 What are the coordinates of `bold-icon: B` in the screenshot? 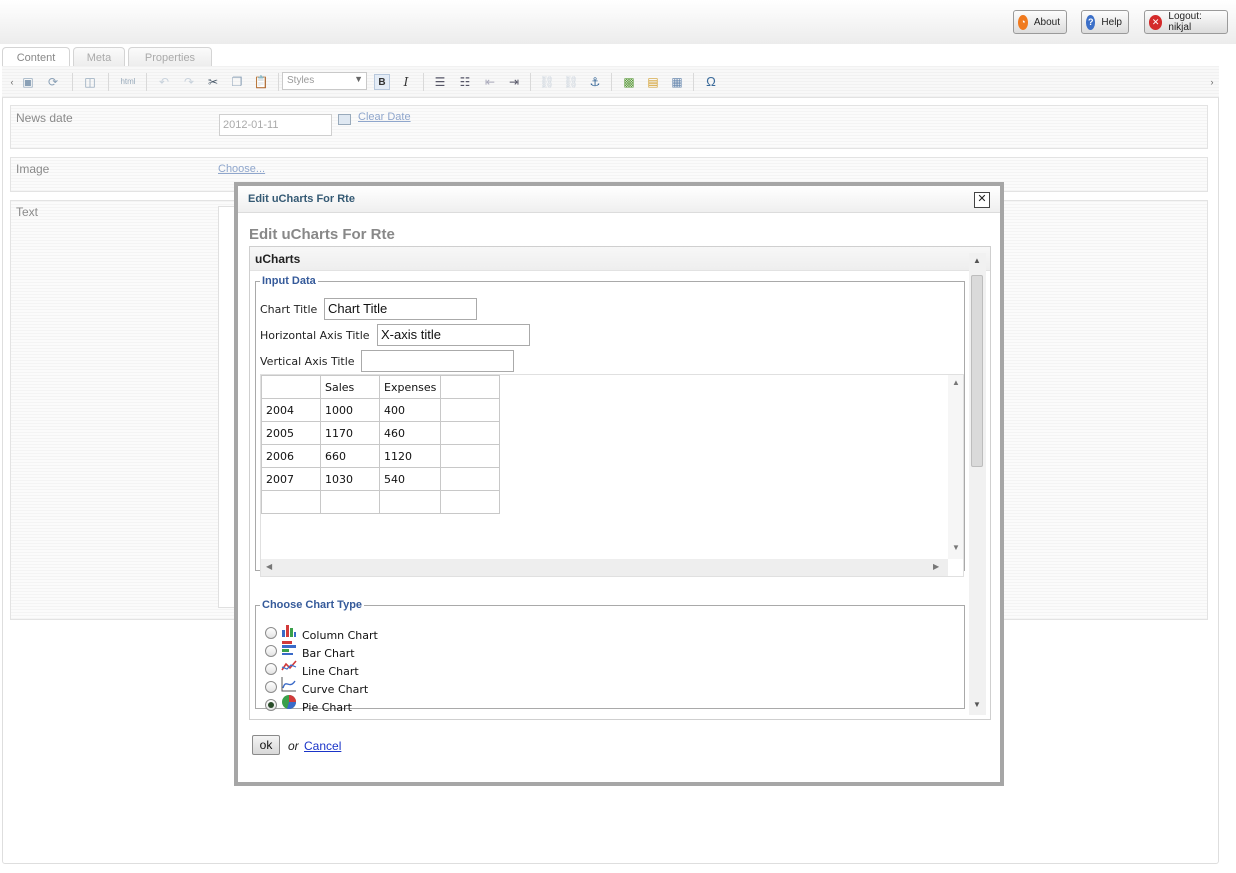 It's located at (382, 82).